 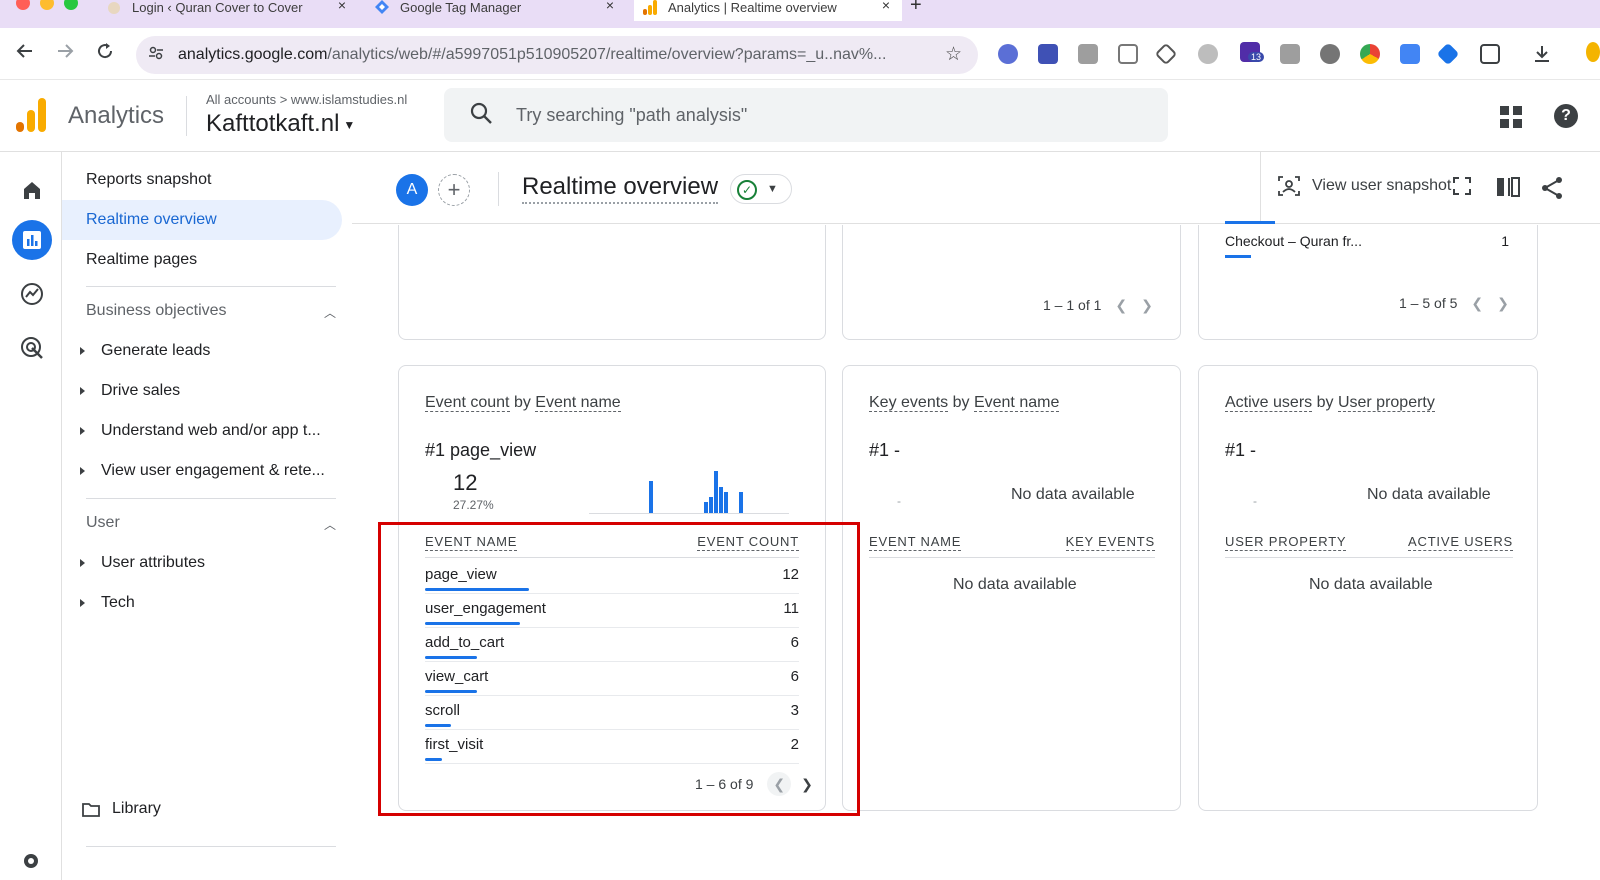 What do you see at coordinates (114, 7) in the screenshot?
I see `wordpress-favicon-icon` at bounding box center [114, 7].